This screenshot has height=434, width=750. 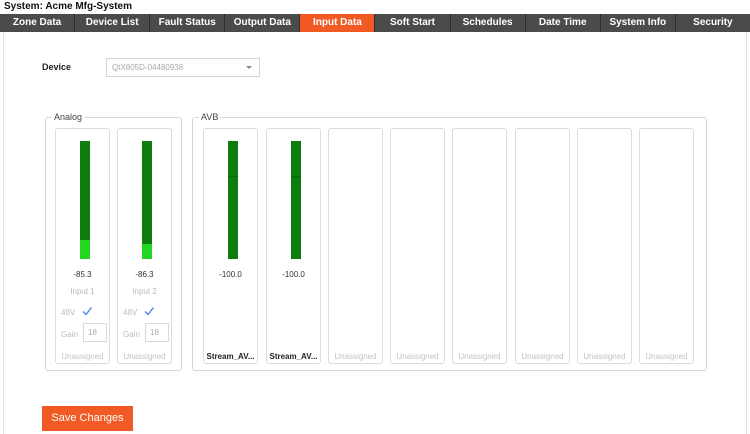 I want to click on avb-channel-card-7: Unassigned, so click(x=604, y=246).